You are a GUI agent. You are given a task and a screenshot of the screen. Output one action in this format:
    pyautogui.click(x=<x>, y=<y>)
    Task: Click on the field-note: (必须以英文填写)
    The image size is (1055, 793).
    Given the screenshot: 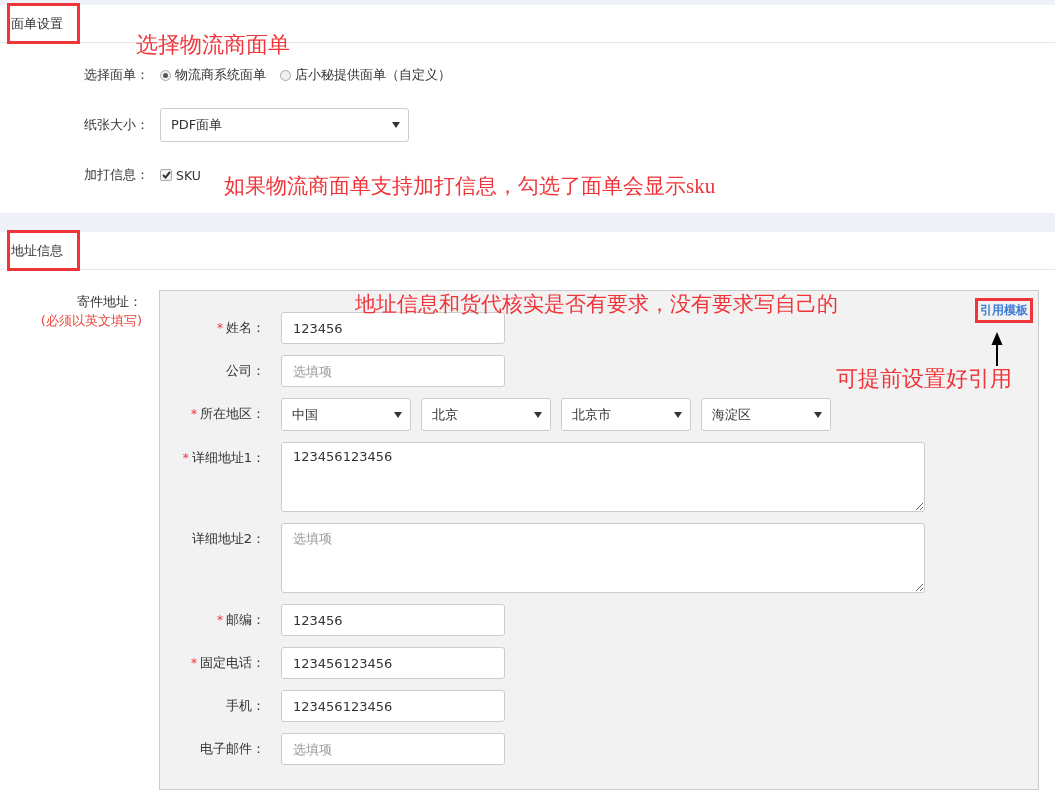 What is the action you would take?
    pyautogui.click(x=91, y=321)
    